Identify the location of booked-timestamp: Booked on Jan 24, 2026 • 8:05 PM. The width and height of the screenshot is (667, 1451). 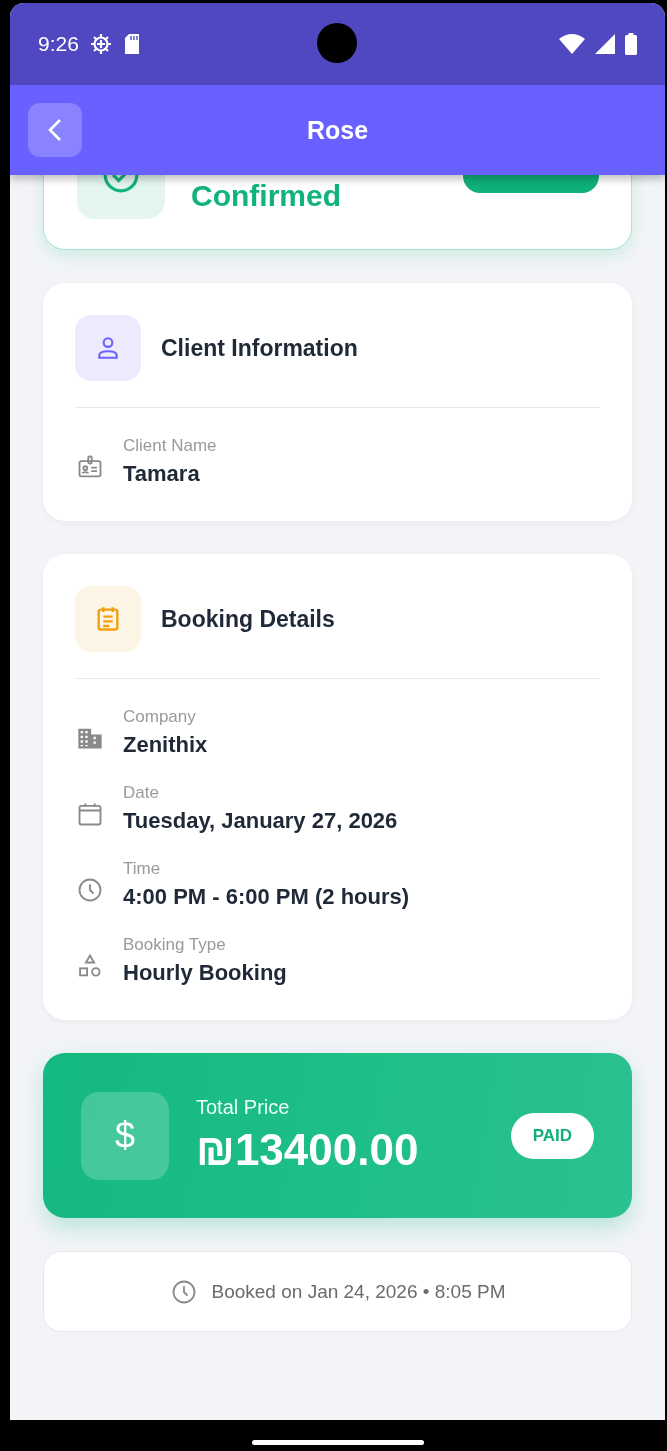
(358, 1291).